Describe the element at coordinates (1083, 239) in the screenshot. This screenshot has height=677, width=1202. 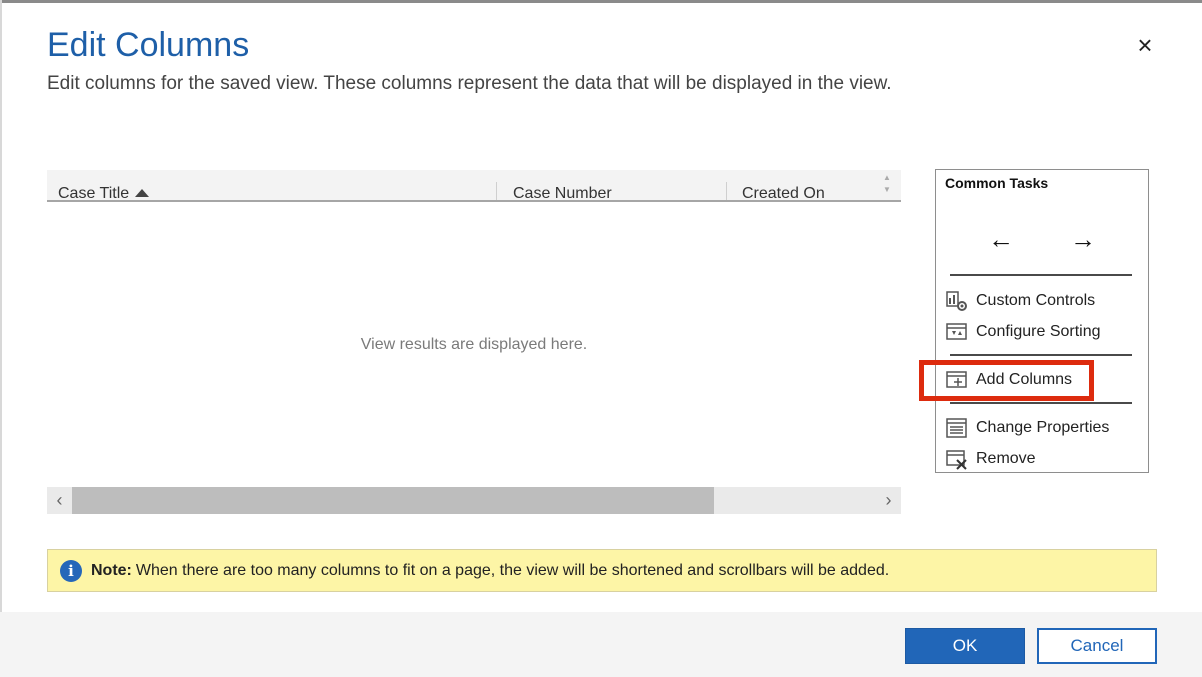
I see `move-right-icon: →` at that location.